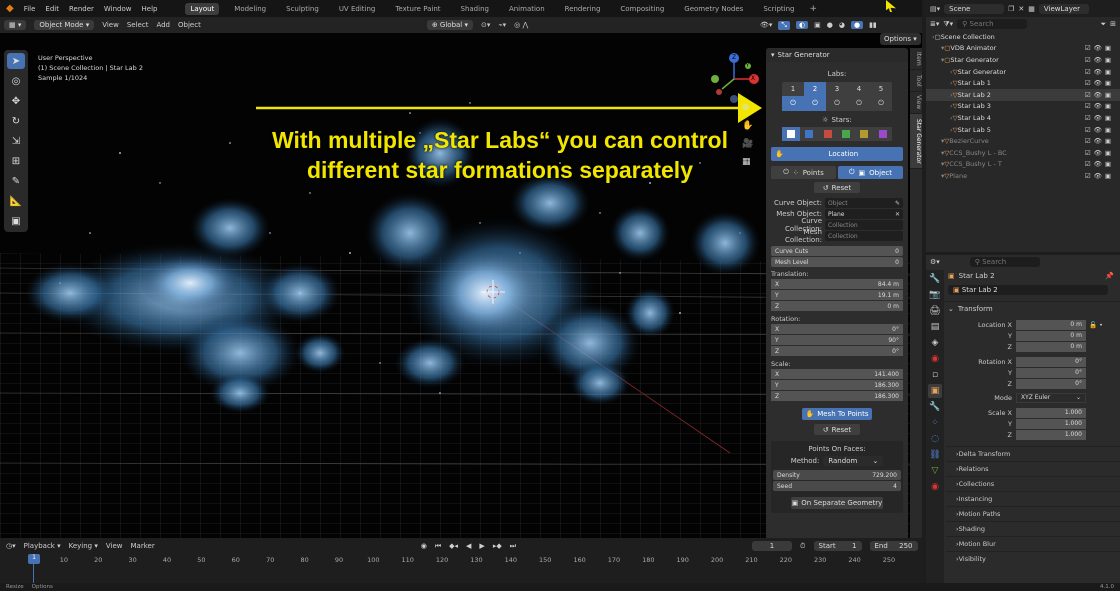 The height and width of the screenshot is (591, 1120). What do you see at coordinates (897, 214) in the screenshot?
I see `clear-icon: ✕` at bounding box center [897, 214].